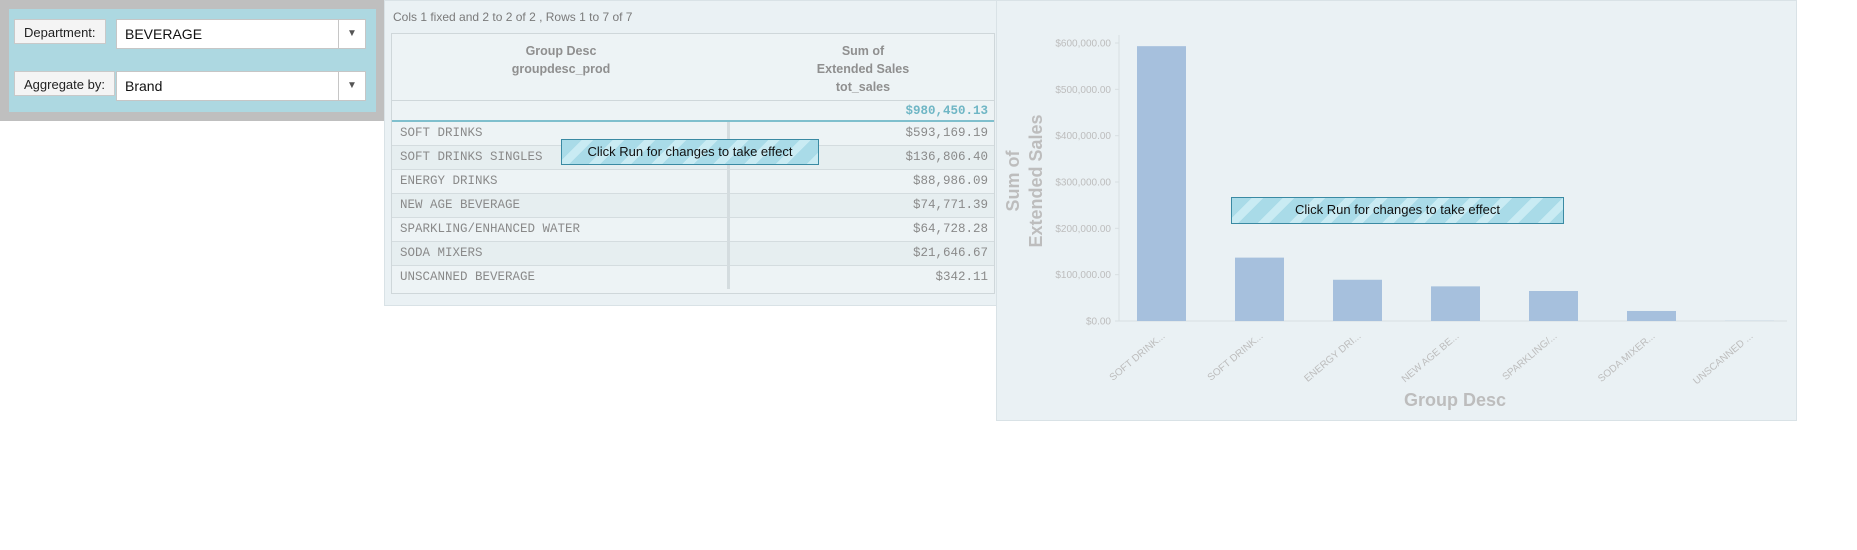 The height and width of the screenshot is (550, 1857). I want to click on total-value: $980,450.13, so click(946, 111).